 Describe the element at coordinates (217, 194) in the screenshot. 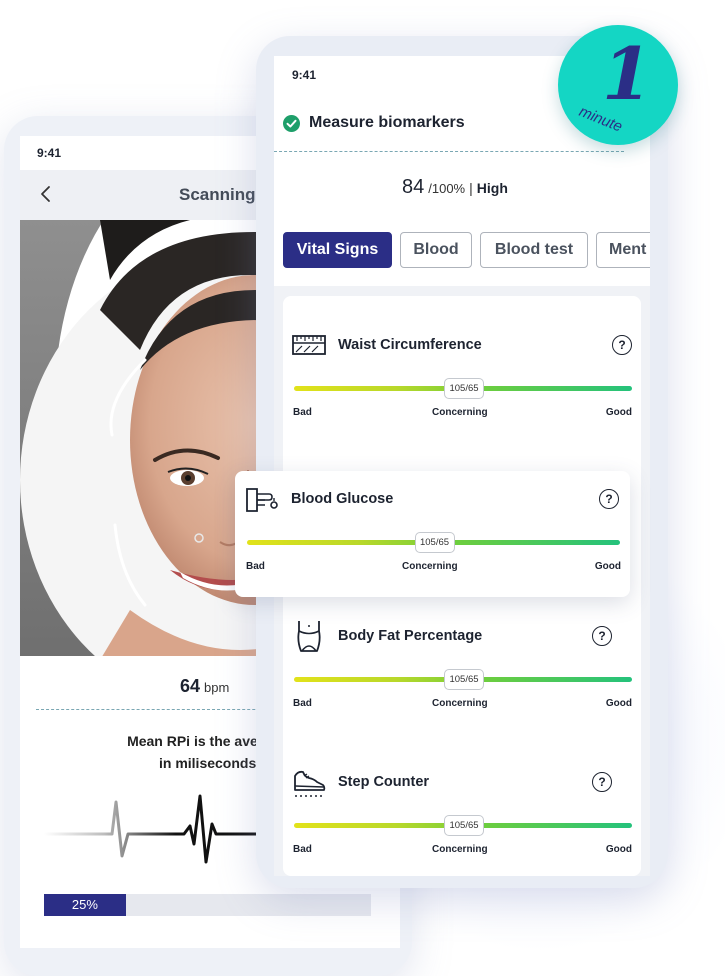

I see `page-title: Scanning` at that location.